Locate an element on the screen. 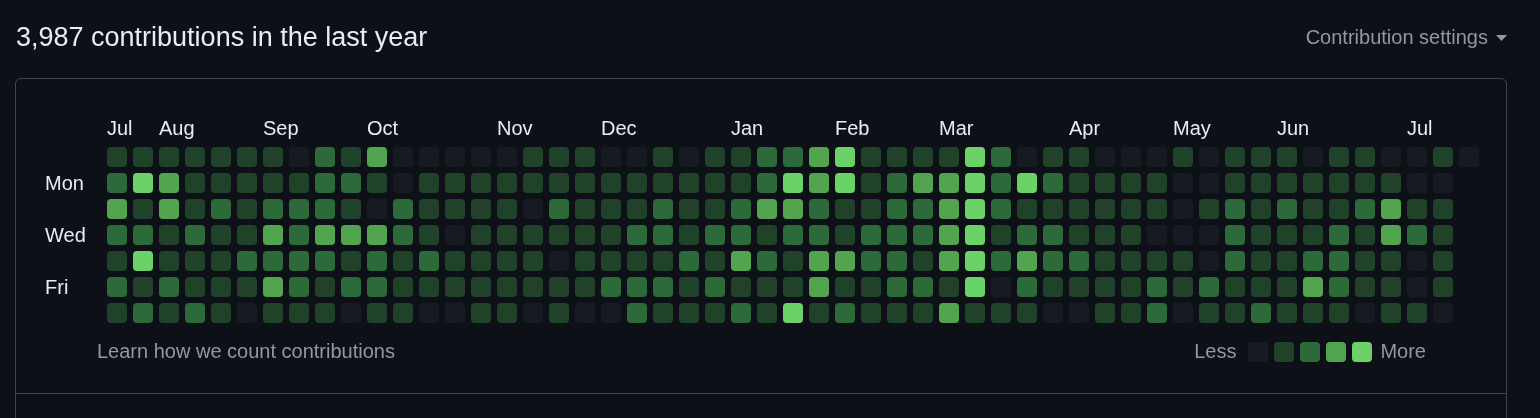 This screenshot has width=1540, height=418. contribution-settings-dropdown: Contribution settings is located at coordinates (1406, 37).